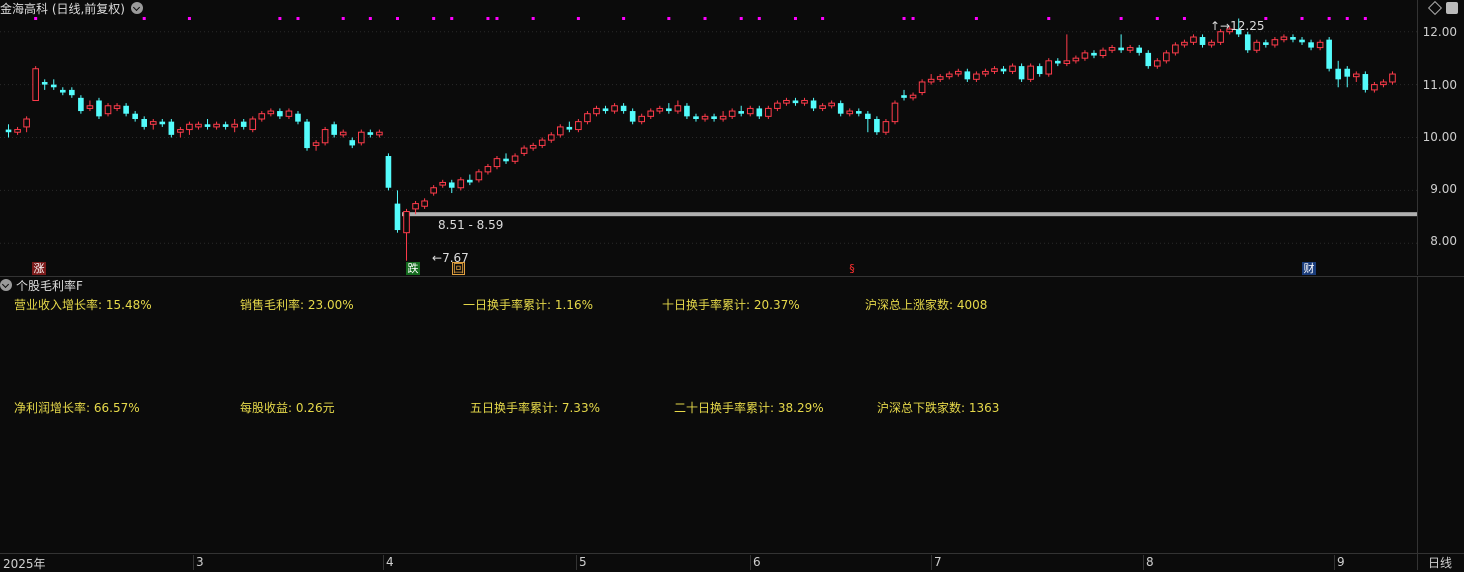  I want to click on period-label: 日线, so click(1440, 562).